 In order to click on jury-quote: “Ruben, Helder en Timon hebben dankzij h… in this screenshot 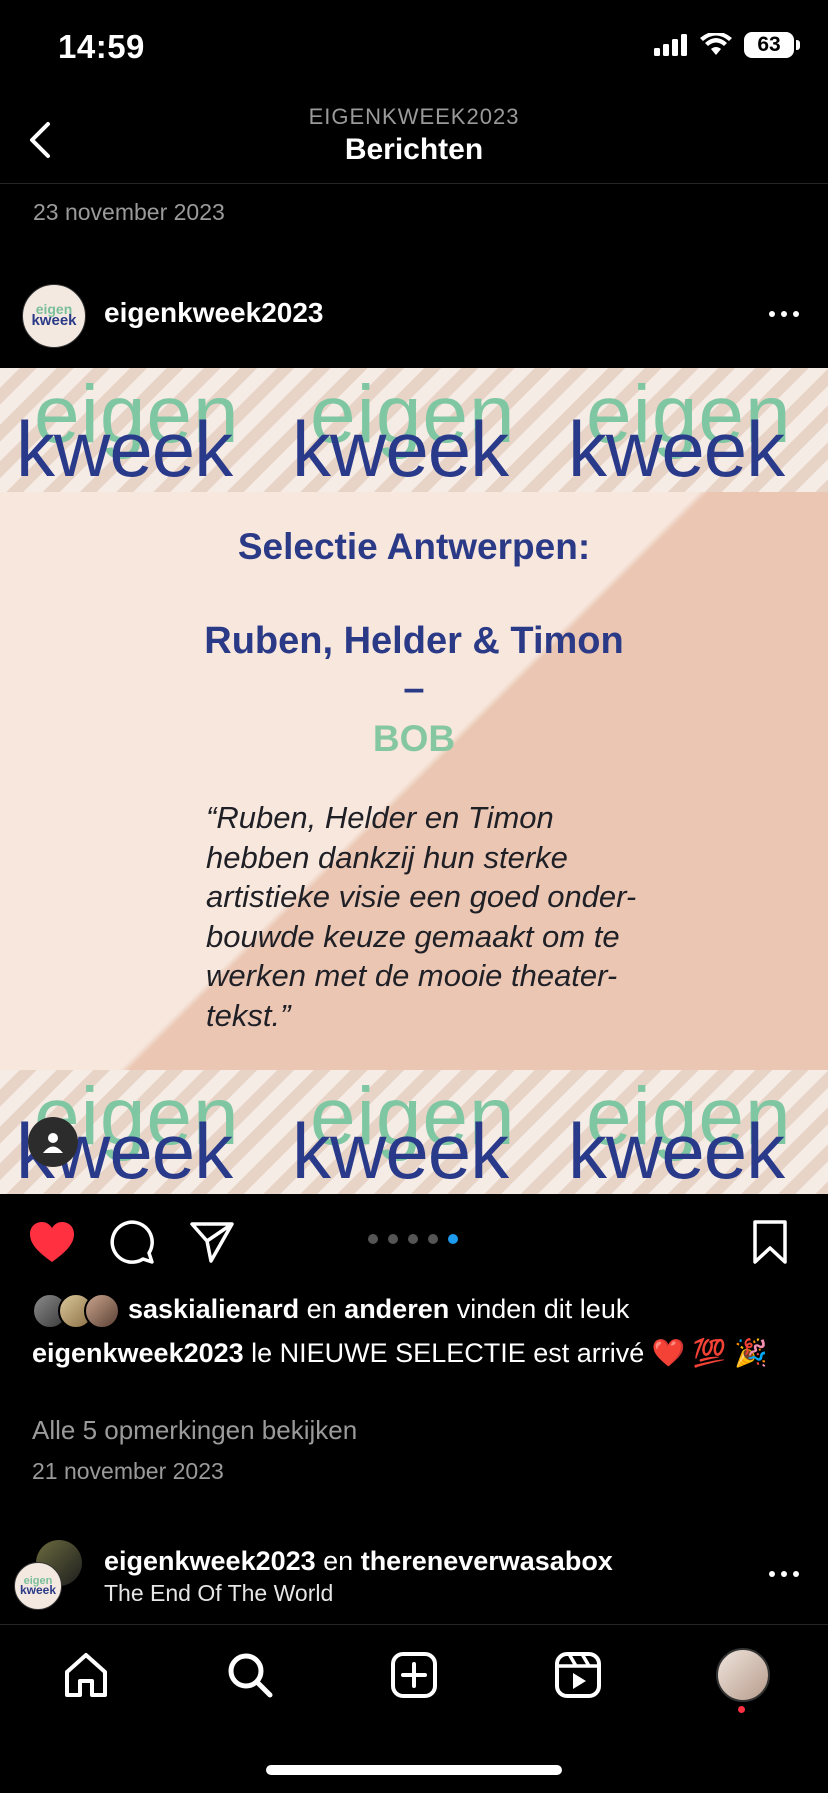, I will do `click(466, 916)`.